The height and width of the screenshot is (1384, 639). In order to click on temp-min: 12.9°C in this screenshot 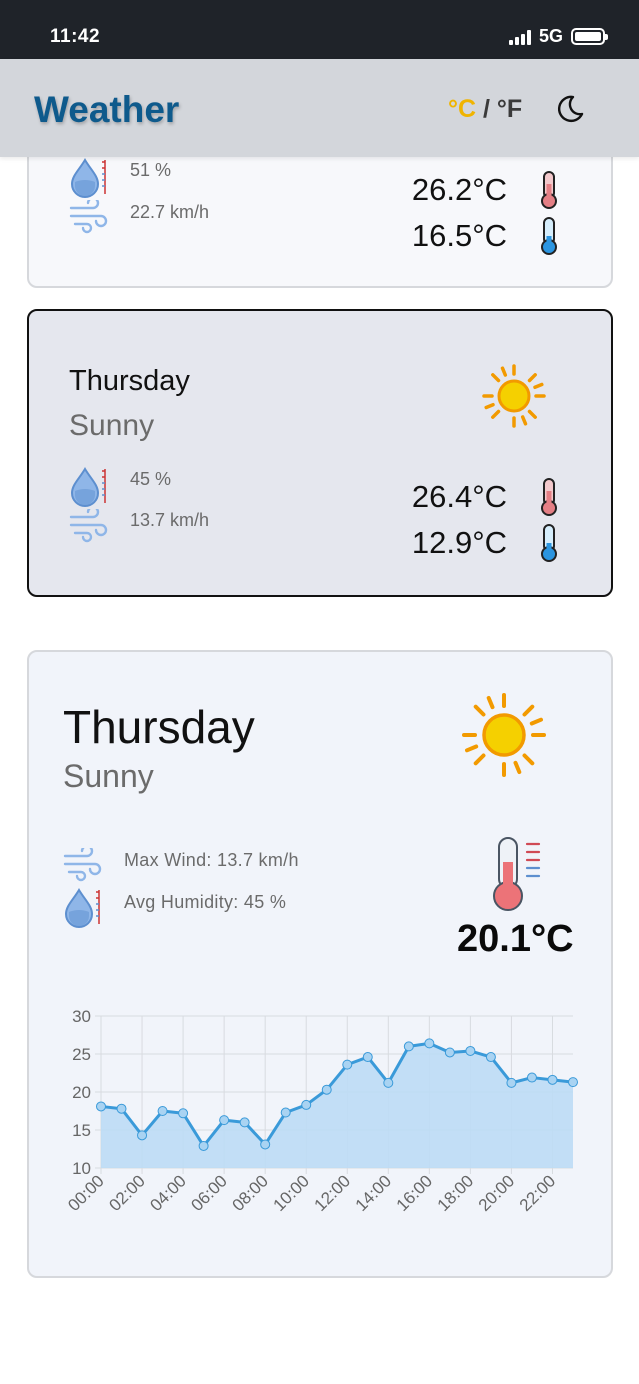, I will do `click(459, 542)`.